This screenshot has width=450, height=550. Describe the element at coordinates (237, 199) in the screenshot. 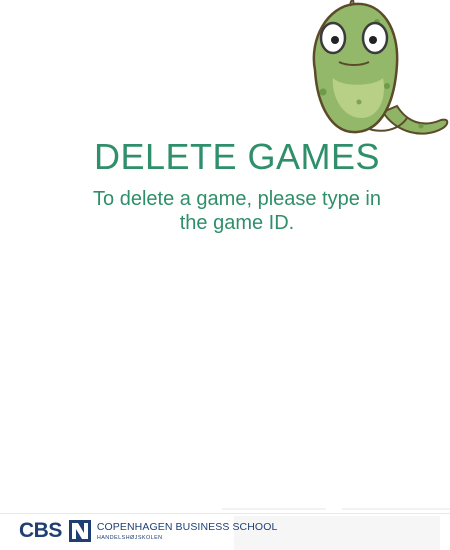

I see `instructions-line-1: To delete a game, please type in` at that location.